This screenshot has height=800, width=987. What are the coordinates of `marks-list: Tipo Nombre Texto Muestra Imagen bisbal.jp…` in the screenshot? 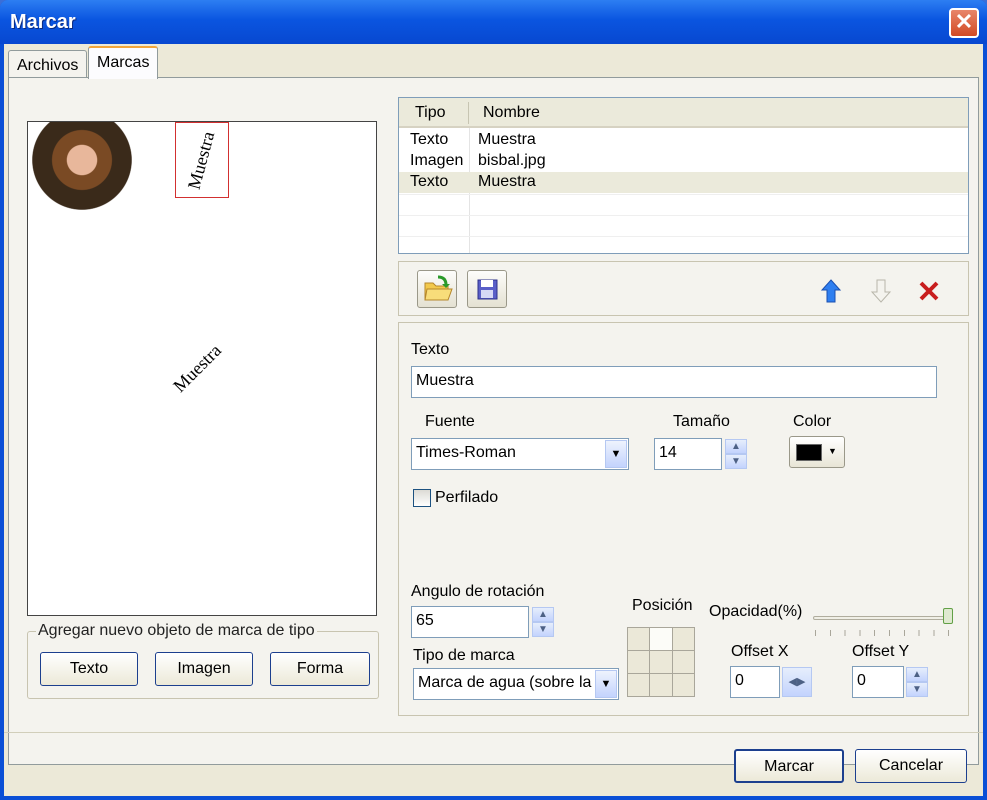 It's located at (683, 175).